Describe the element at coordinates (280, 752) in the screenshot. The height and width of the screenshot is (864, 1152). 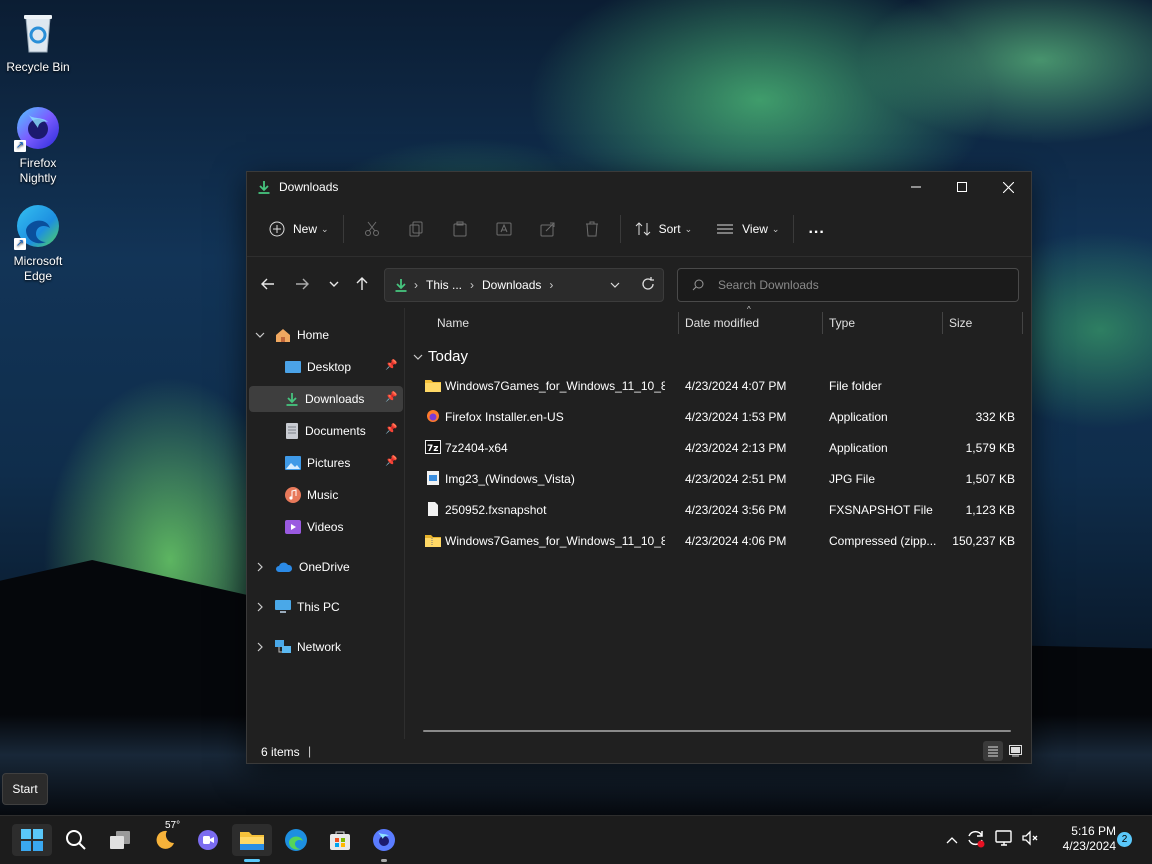
I see `item-count: 6 items` at that location.